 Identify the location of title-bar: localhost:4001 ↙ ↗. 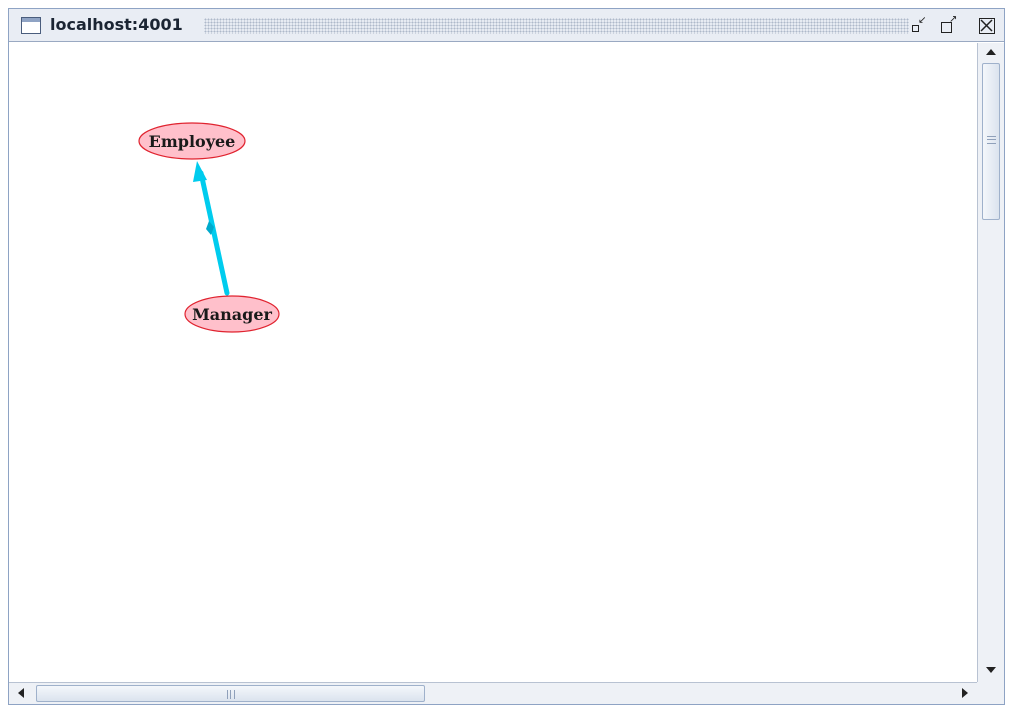
(506, 25).